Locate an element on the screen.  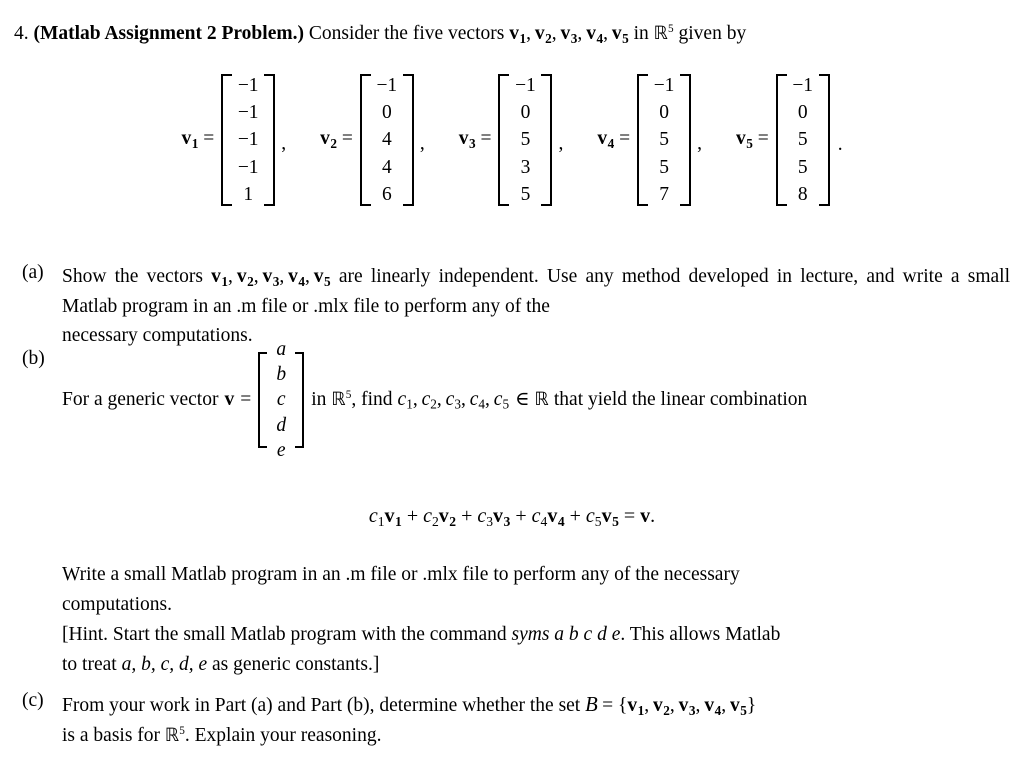
basis-set-symbol: B is located at coordinates (591, 705).